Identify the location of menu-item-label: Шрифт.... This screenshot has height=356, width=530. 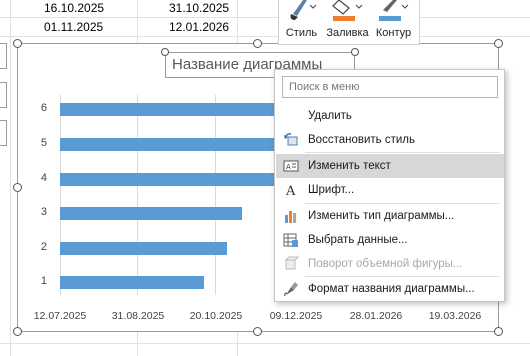
(331, 190).